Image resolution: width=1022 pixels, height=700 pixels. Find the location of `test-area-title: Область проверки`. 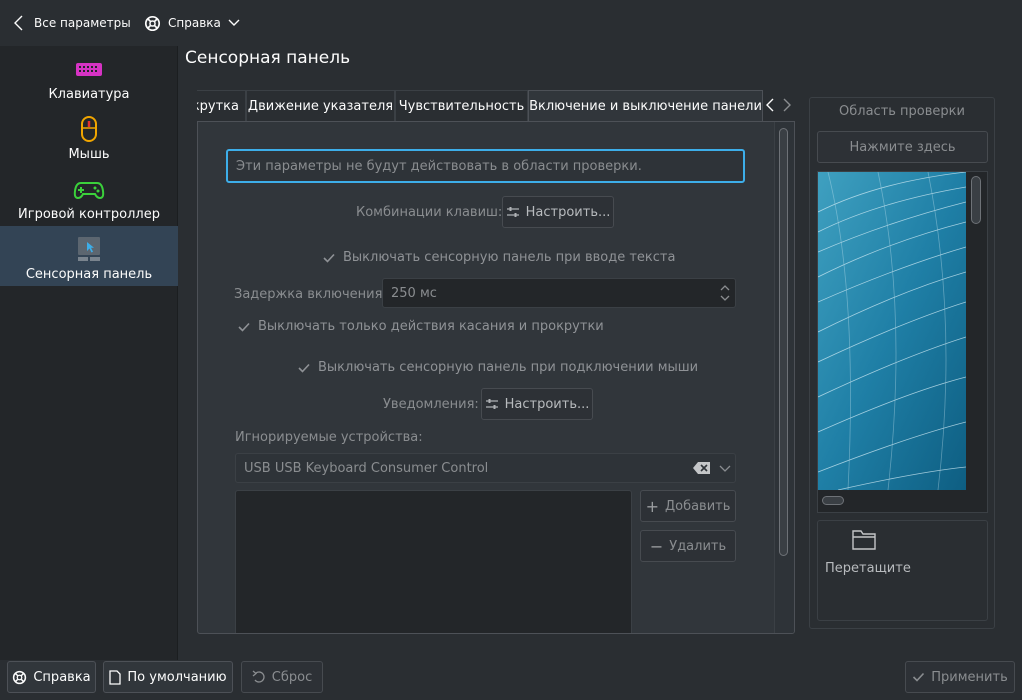

test-area-title: Область проверки is located at coordinates (902, 111).